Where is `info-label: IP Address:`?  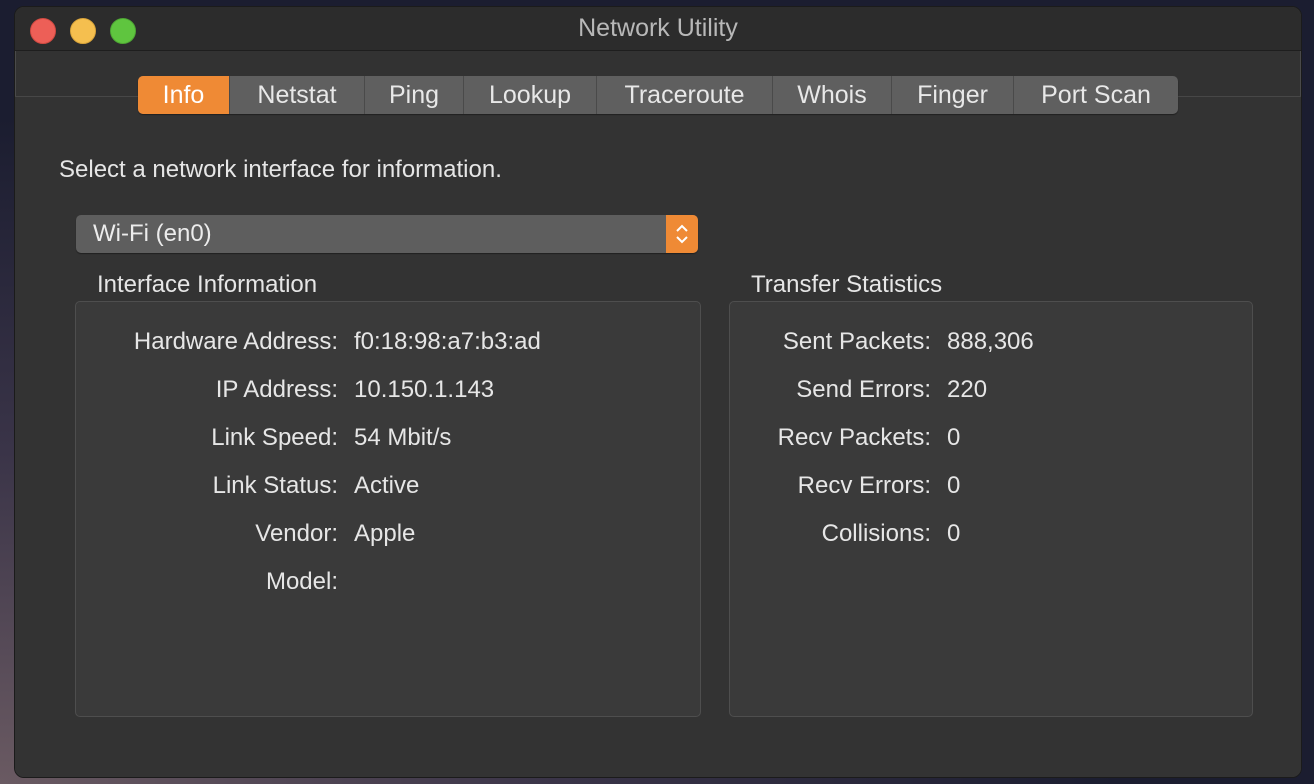
info-label: IP Address: is located at coordinates (276, 389).